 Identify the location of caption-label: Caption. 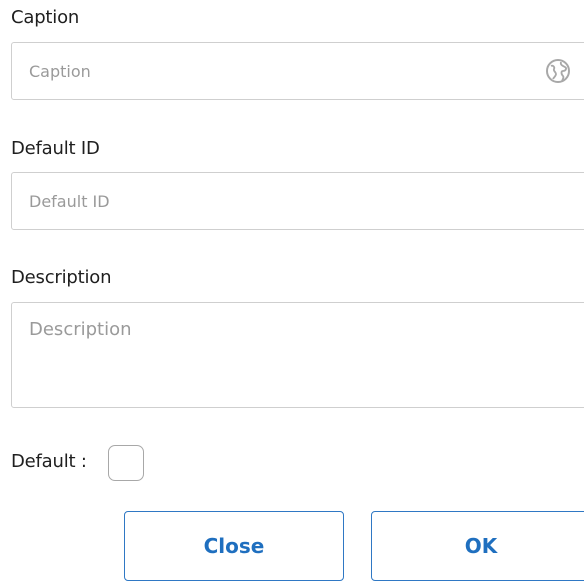
(45, 17).